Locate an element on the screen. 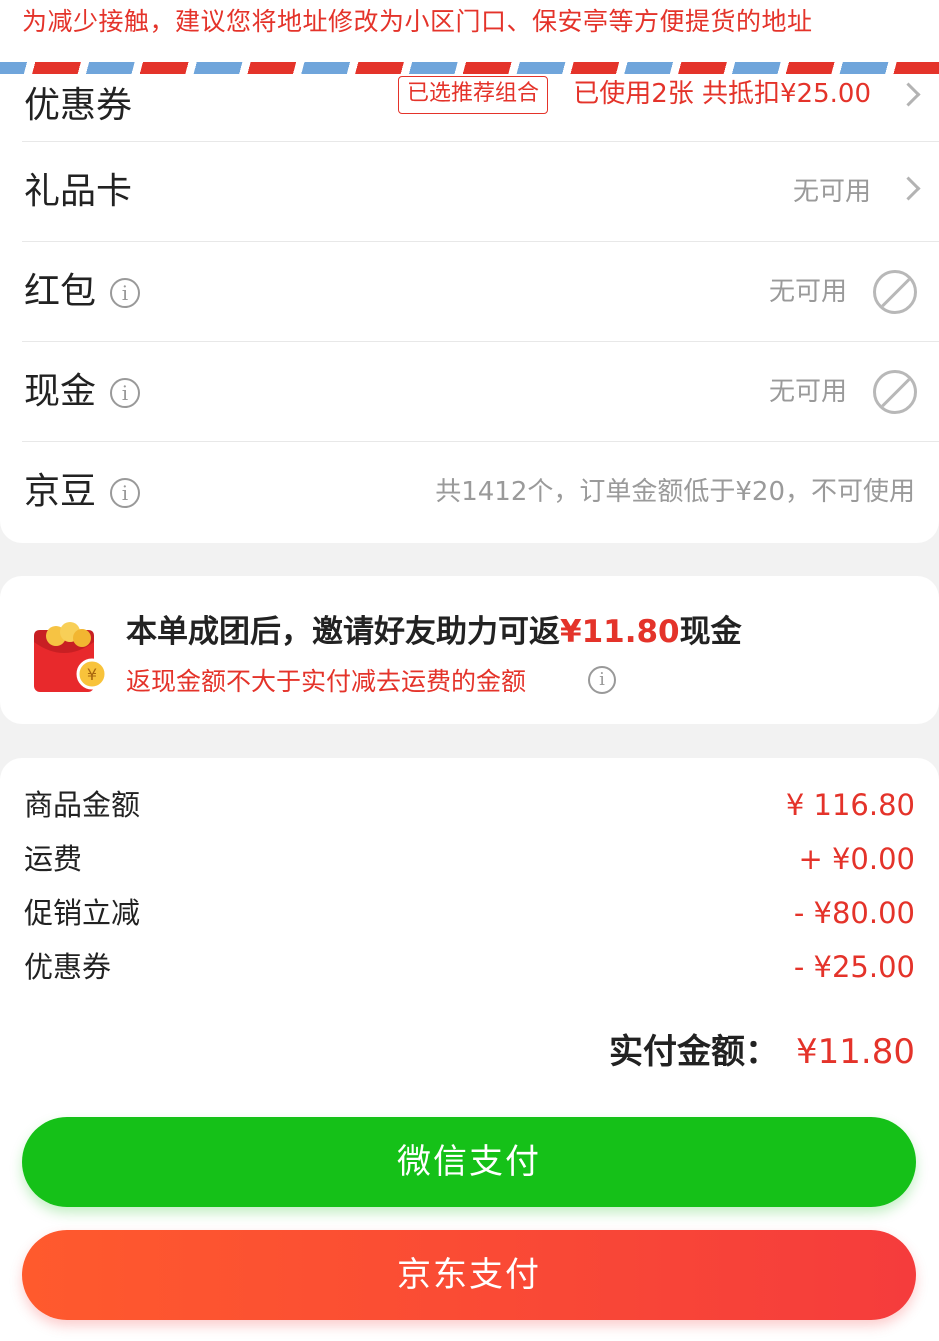 The height and width of the screenshot is (1341, 939). summary-row-shipping: 运费 + ¥0.00 is located at coordinates (468, 859).